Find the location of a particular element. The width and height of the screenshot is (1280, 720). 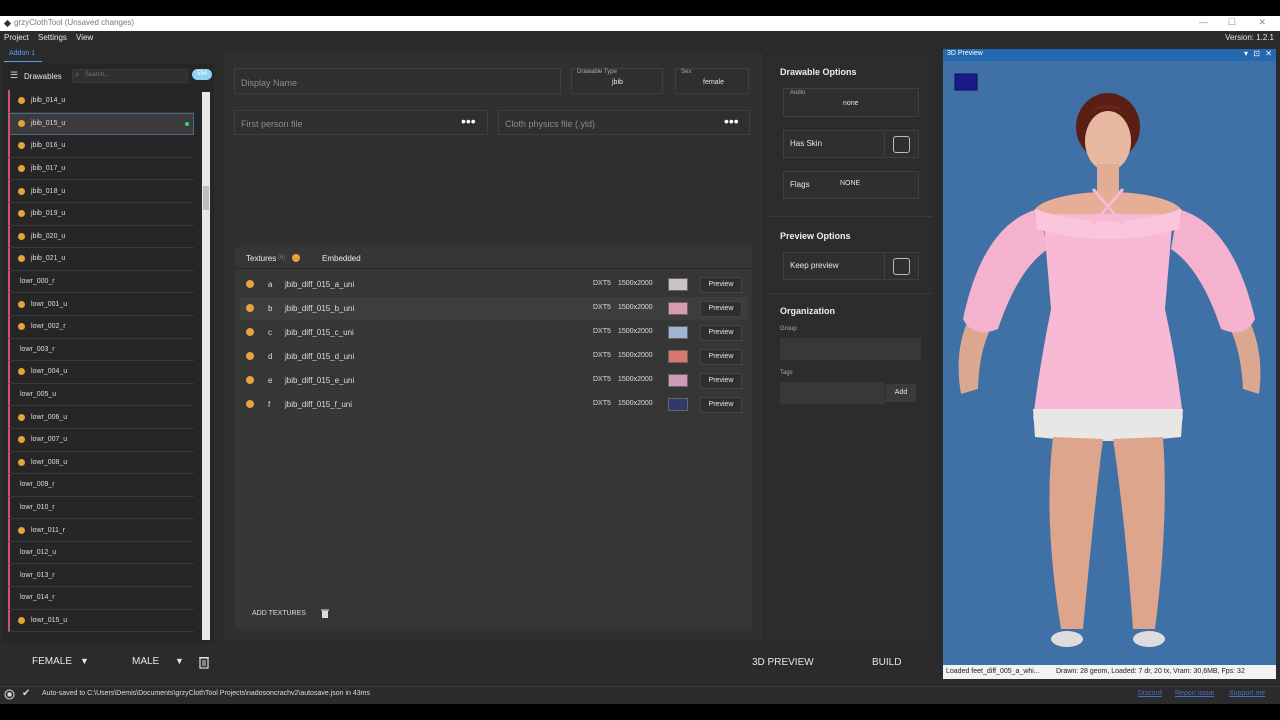

flags-value: NONE is located at coordinates (850, 183).